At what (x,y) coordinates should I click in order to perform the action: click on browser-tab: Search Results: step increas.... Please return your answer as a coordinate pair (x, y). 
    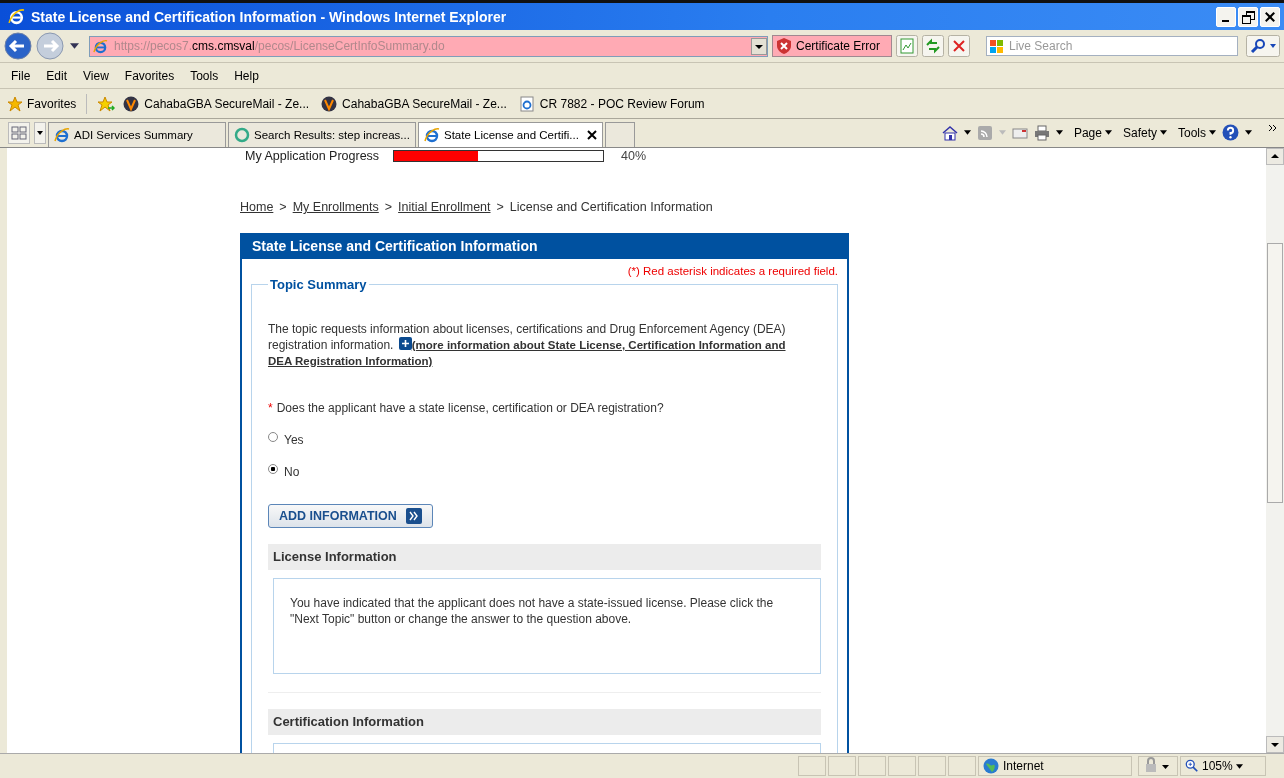
    Looking at the image, I should click on (322, 134).